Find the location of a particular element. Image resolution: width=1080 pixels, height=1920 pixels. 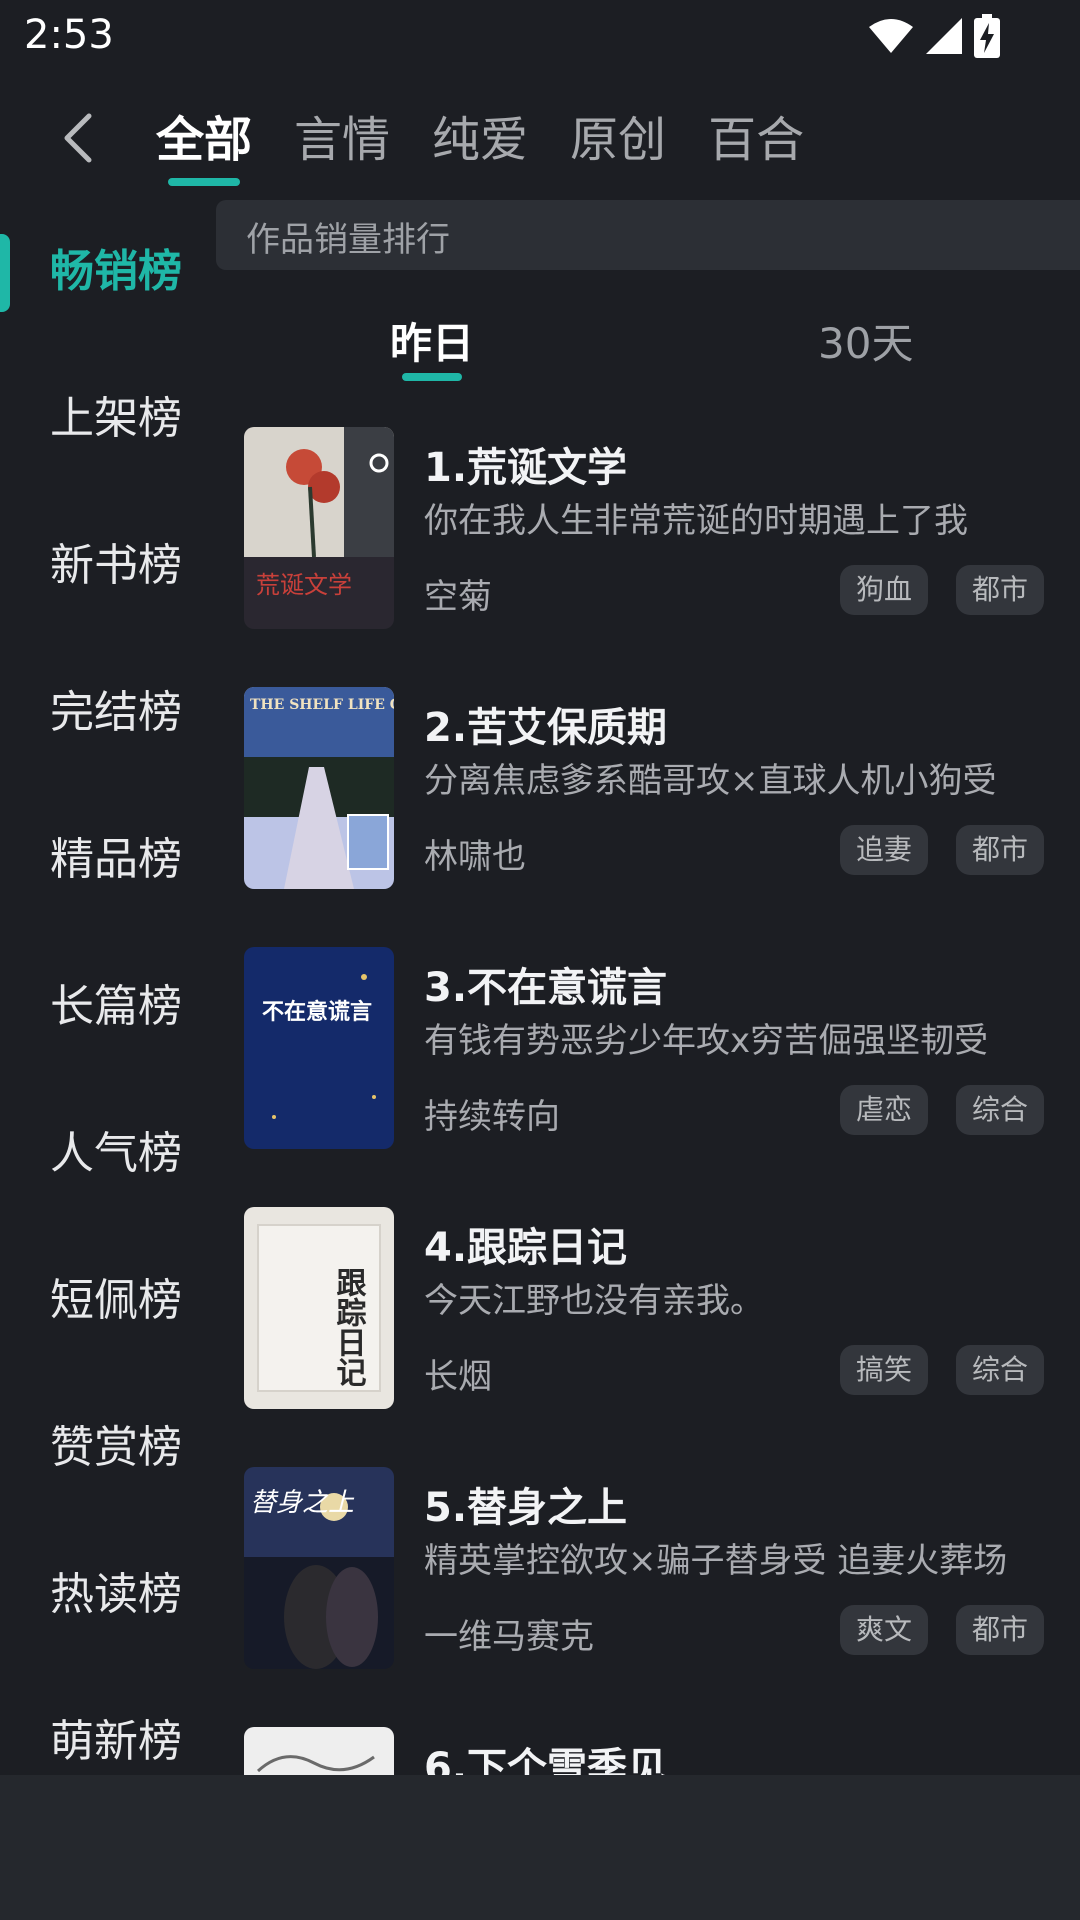

sidebar-item-short: 短佩榜 is located at coordinates (116, 1301).